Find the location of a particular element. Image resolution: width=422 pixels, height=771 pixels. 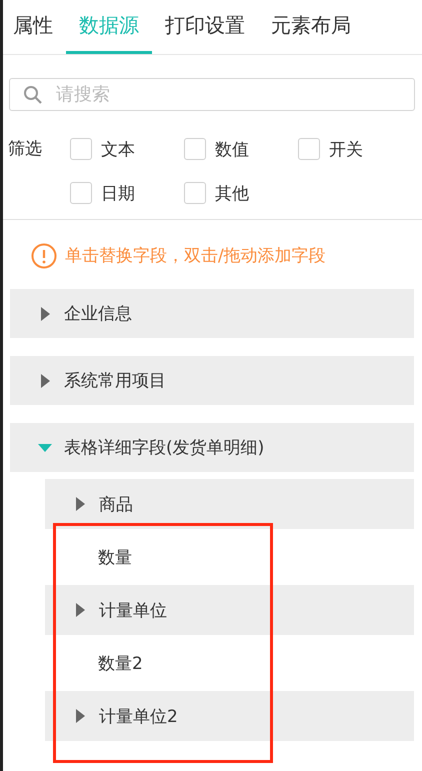

tree-label: 计量单位2 is located at coordinates (138, 717).